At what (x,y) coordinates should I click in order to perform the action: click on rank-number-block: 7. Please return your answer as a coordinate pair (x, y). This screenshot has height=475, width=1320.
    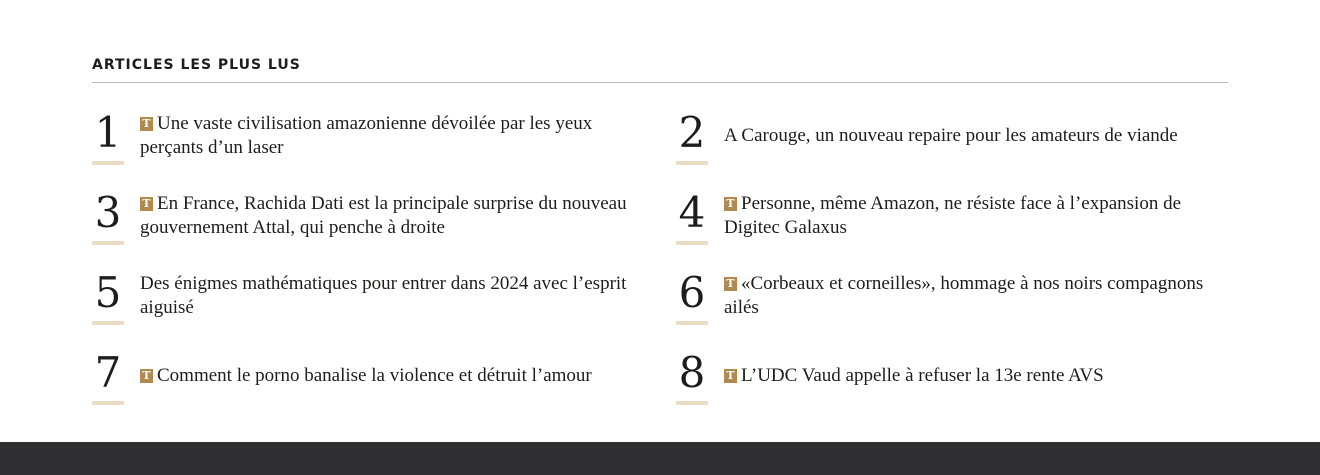
    Looking at the image, I should click on (108, 376).